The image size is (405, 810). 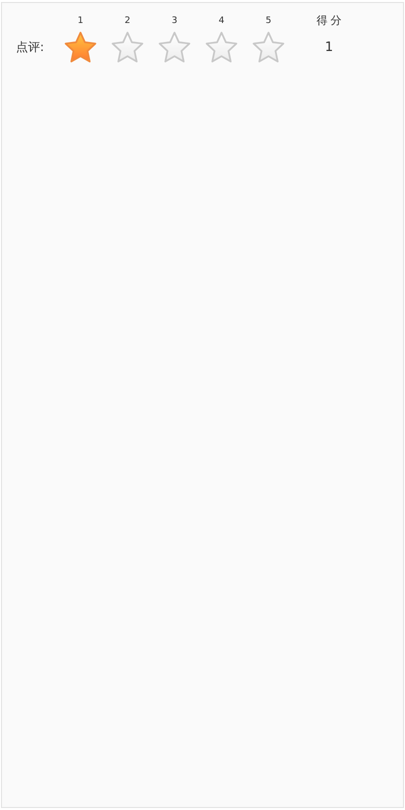 What do you see at coordinates (222, 21) in the screenshot?
I see `scale-number: 4` at bounding box center [222, 21].